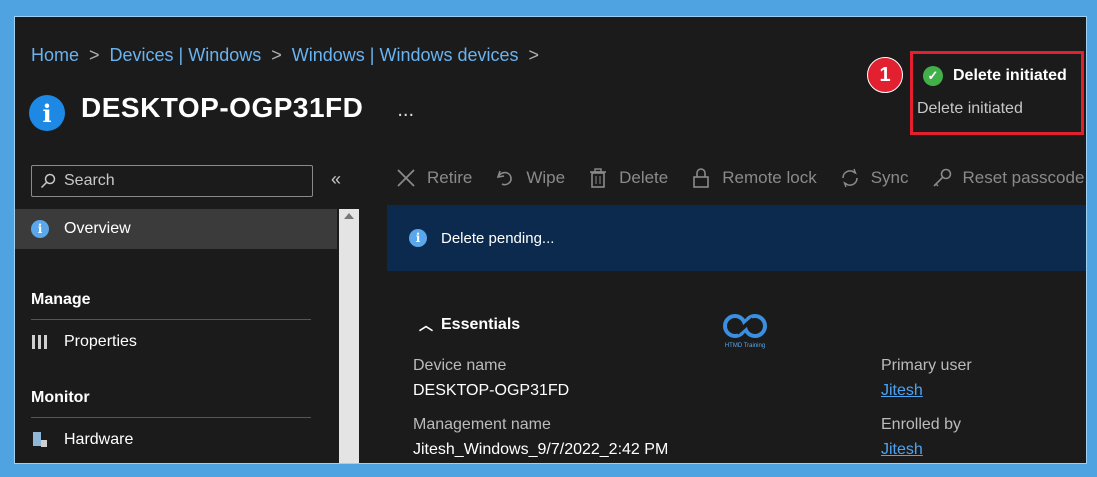 Image resolution: width=1097 pixels, height=477 pixels. I want to click on search-icon, so click(48, 181).